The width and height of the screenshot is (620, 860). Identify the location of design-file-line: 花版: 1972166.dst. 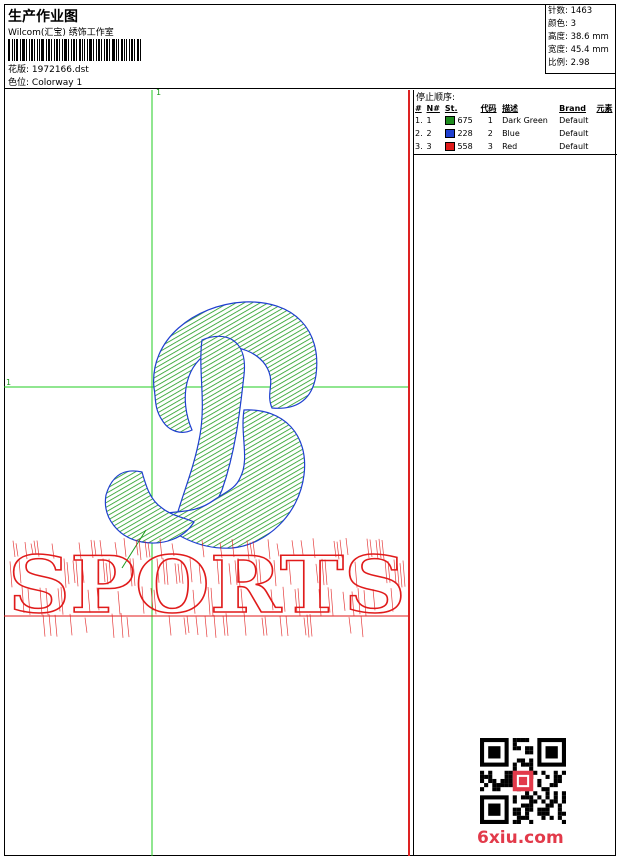
(48, 68).